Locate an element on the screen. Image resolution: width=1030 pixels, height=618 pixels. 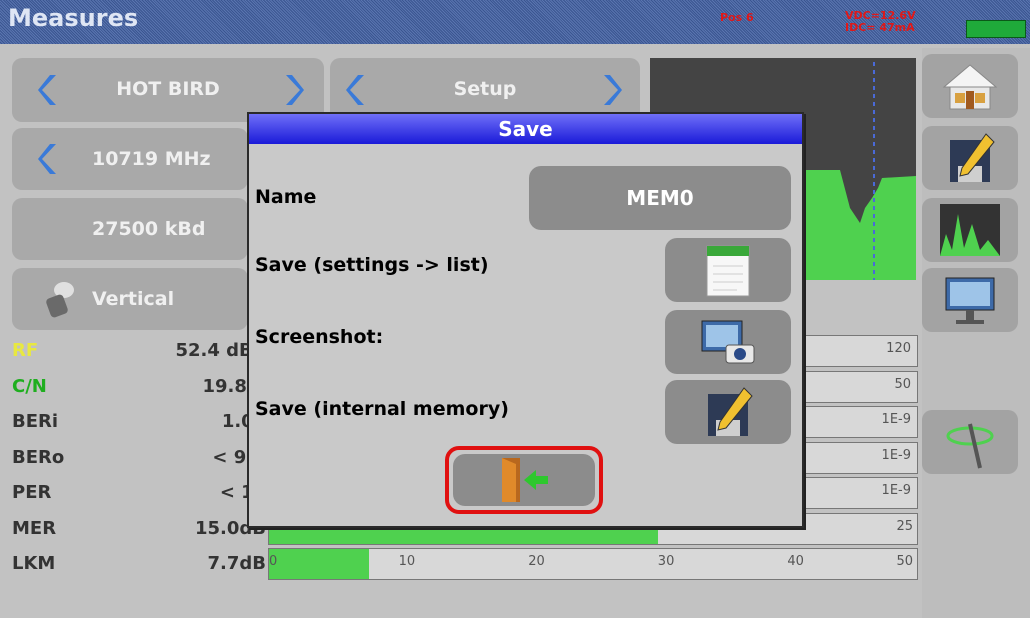
measure-value: 1.0E is located at coordinates (243, 421).